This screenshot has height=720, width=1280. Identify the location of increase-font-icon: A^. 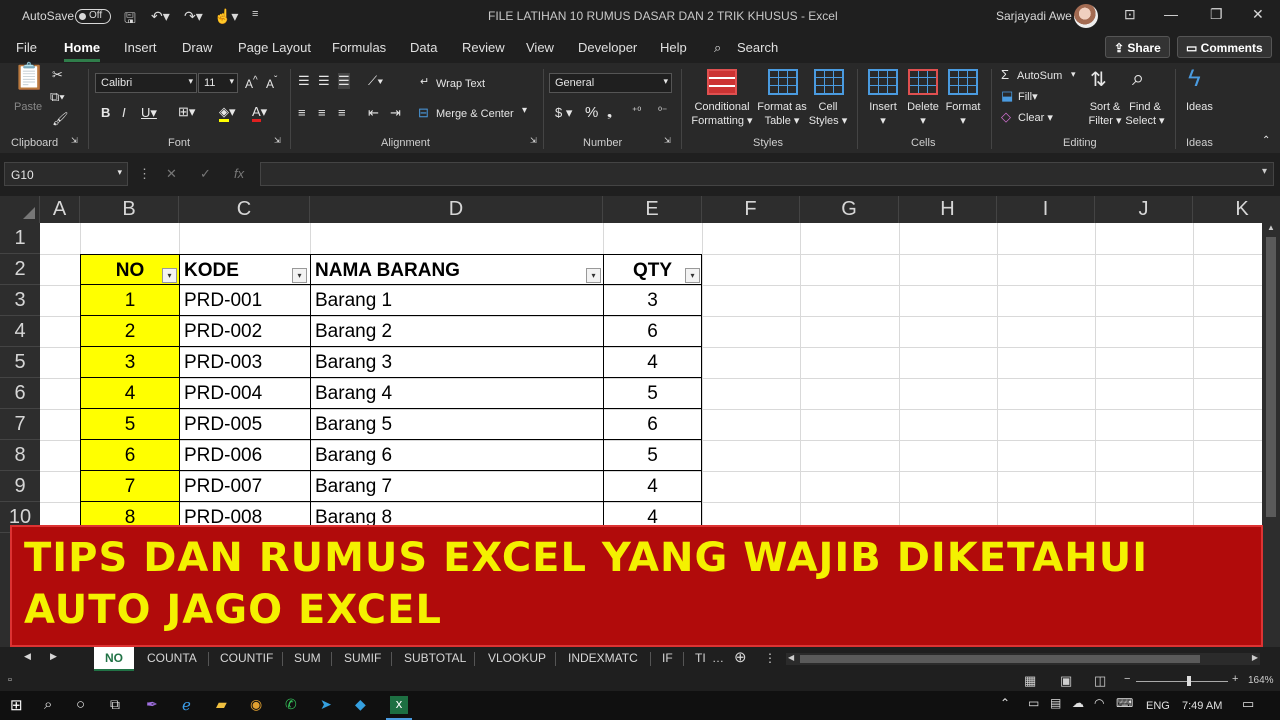
(251, 83).